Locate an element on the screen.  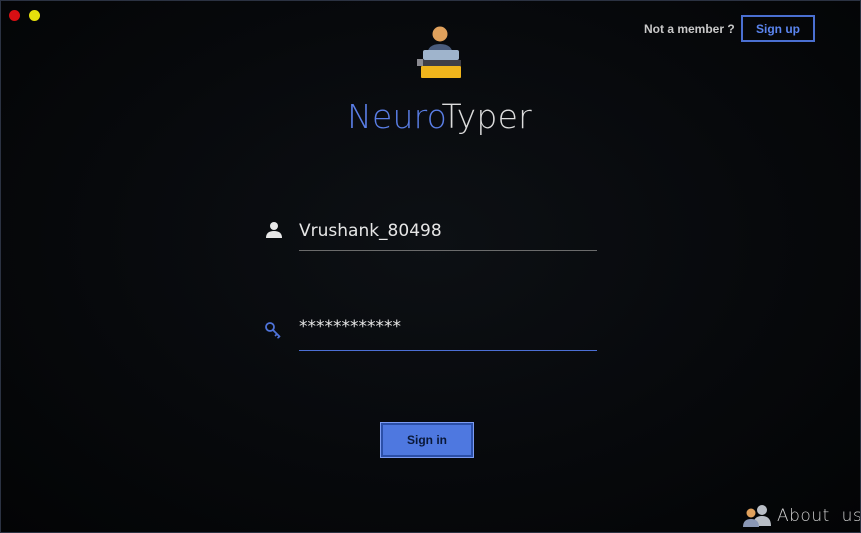
about-us-label: About us is located at coordinates (819, 516).